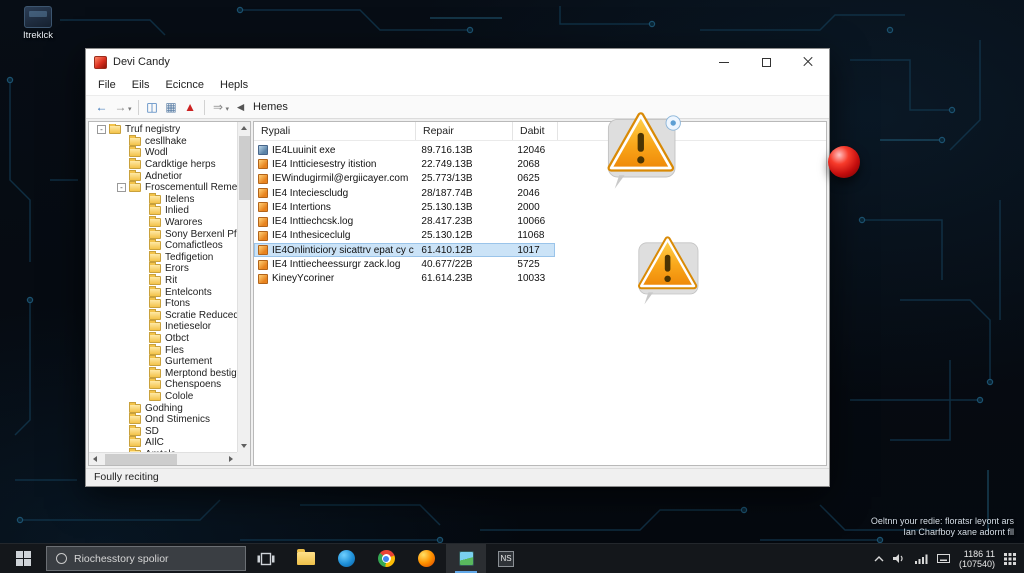  What do you see at coordinates (244, 128) in the screenshot?
I see `scroll-up-icon` at bounding box center [244, 128].